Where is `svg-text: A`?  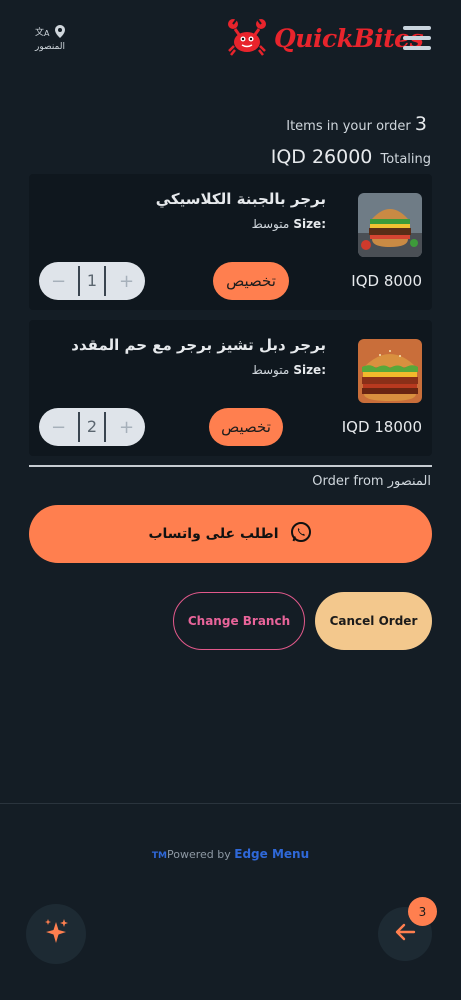
svg-text: A is located at coordinates (47, 33).